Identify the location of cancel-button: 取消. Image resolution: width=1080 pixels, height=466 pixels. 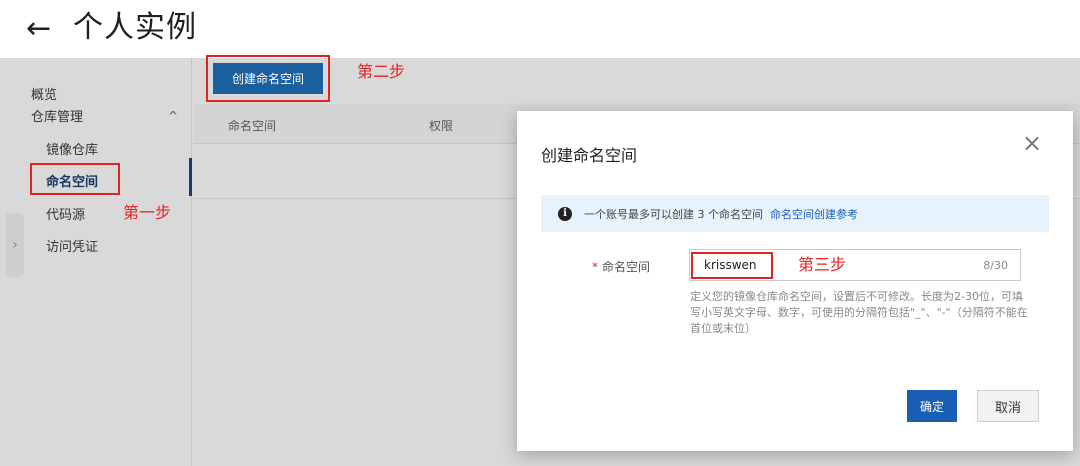
(1008, 406).